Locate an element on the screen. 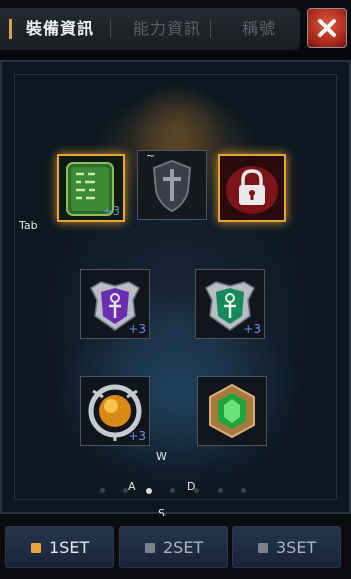 The height and width of the screenshot is (579, 351). equip-slot-tome: +3 is located at coordinates (91, 188).